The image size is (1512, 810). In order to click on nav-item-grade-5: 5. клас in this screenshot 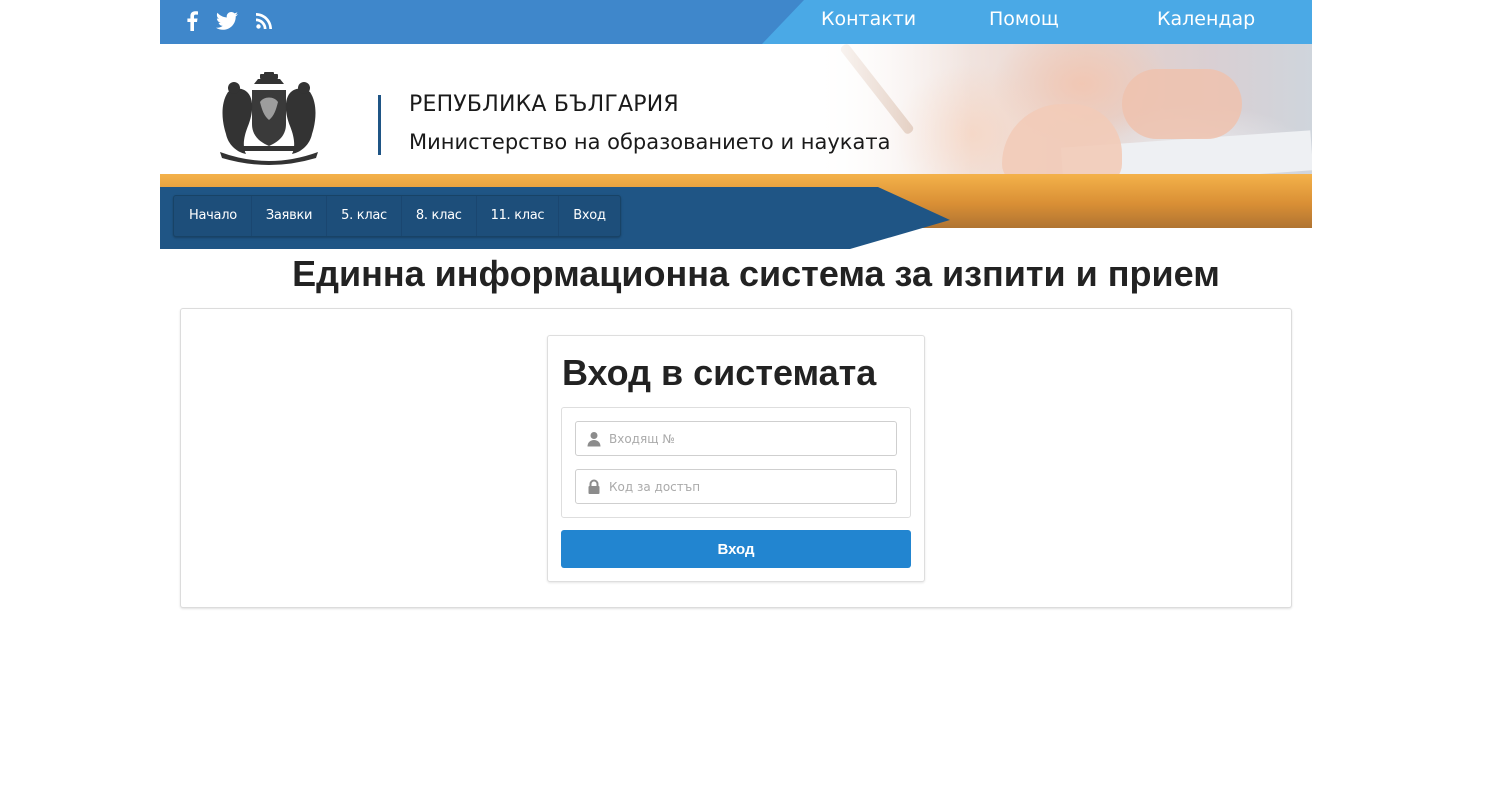, I will do `click(364, 216)`.